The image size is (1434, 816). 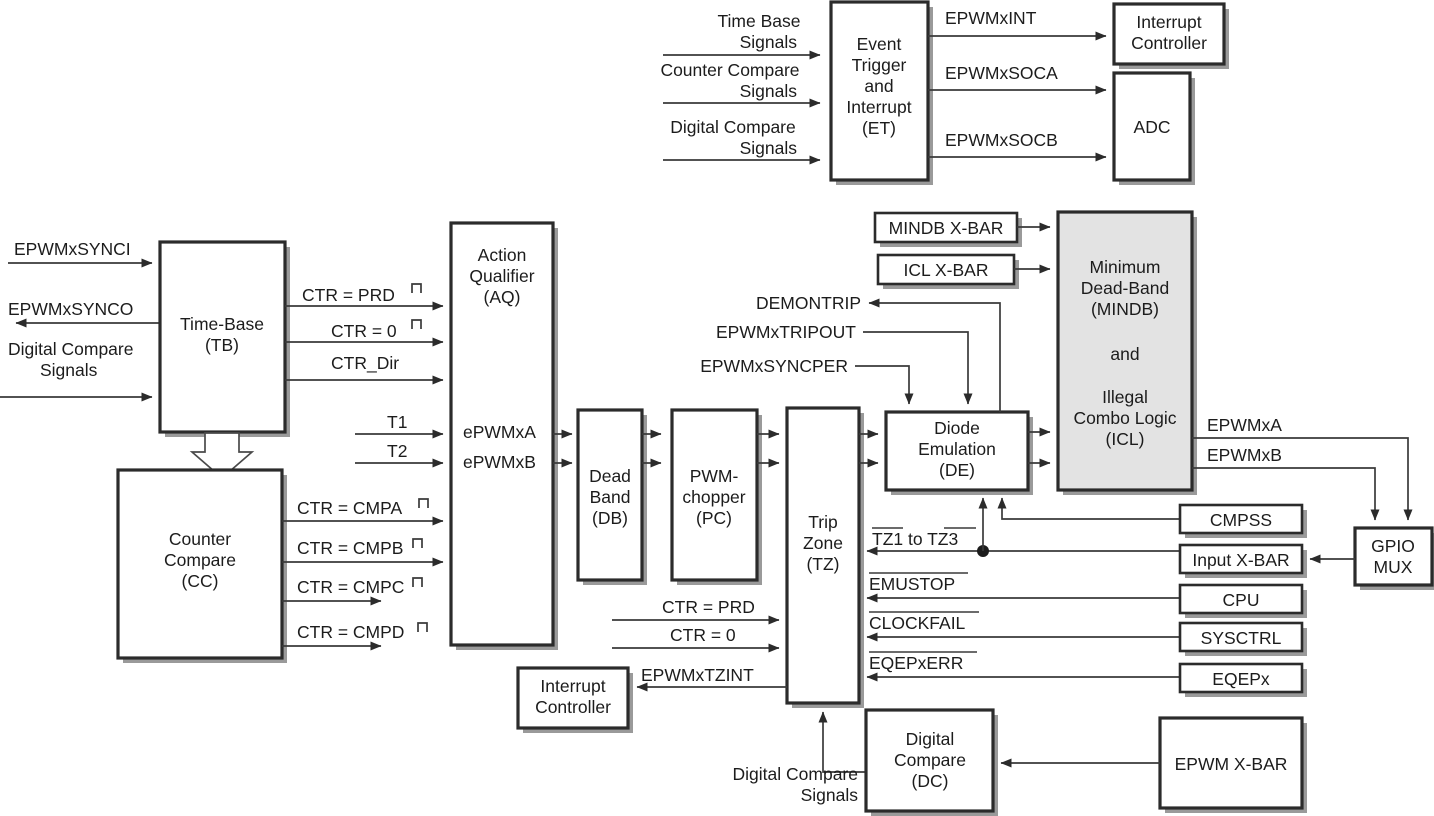 I want to click on label-eqepxerr: EQEPxERR, so click(x=916, y=663).